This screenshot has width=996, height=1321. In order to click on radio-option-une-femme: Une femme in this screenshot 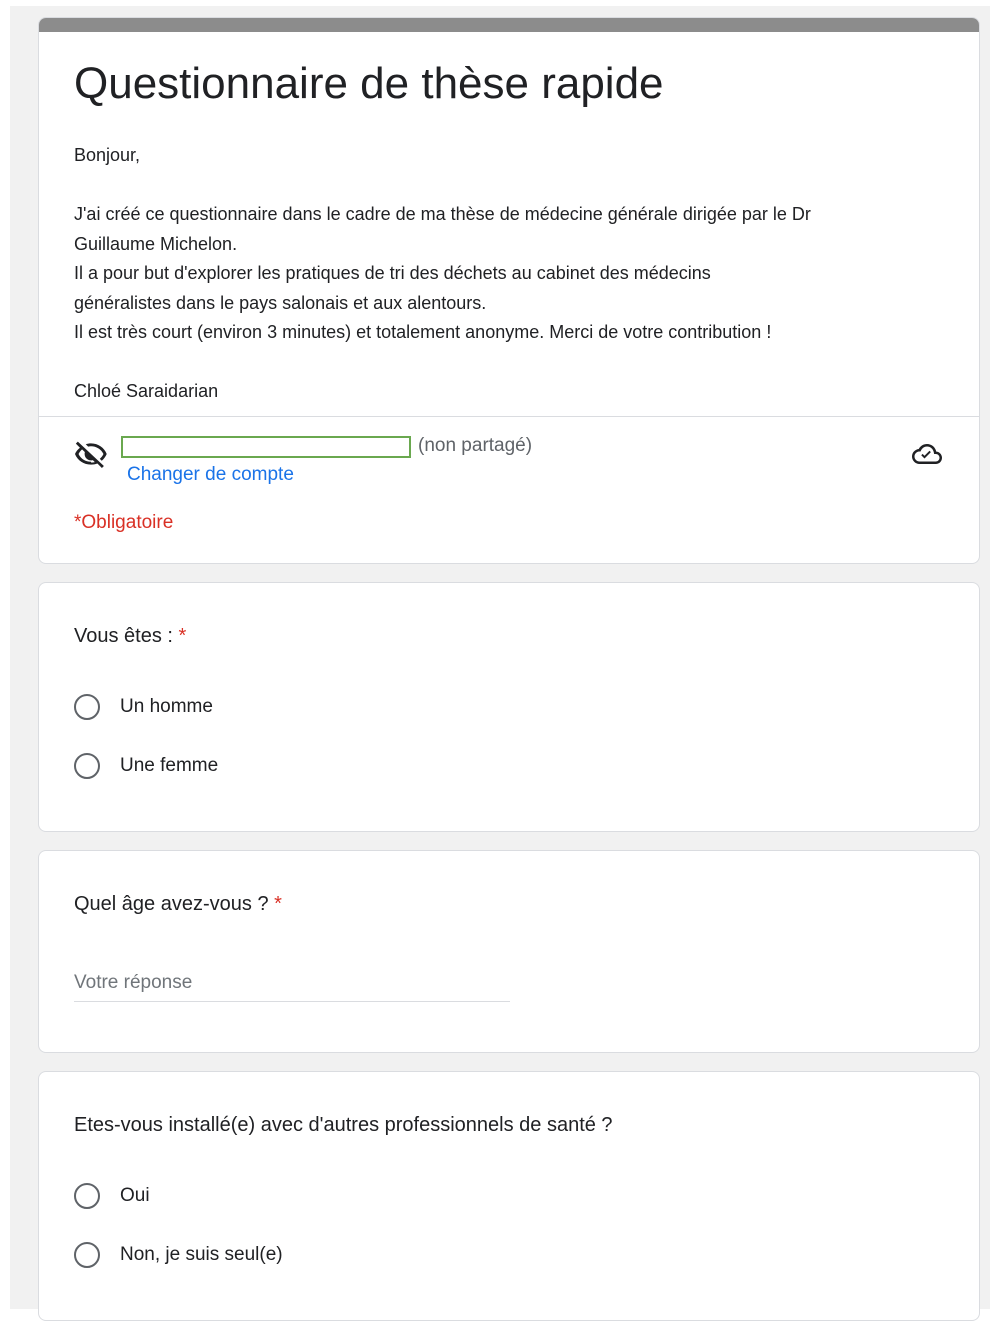, I will do `click(146, 766)`.